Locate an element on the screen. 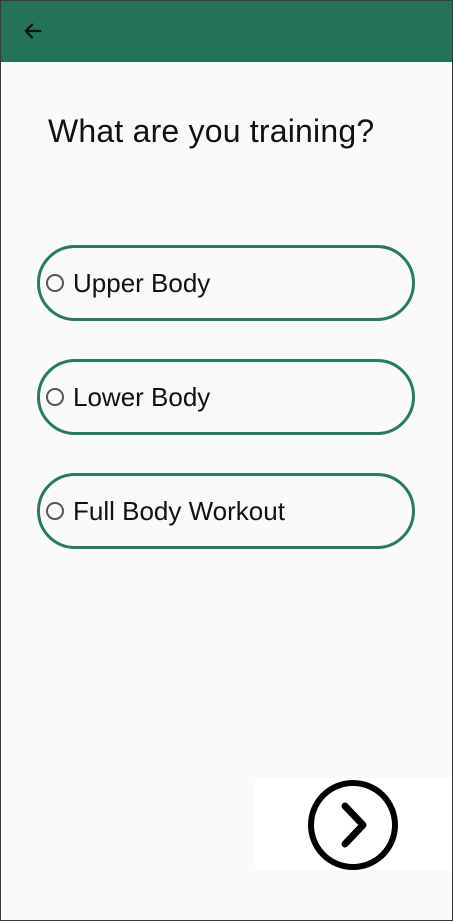 This screenshot has width=453, height=921. page-question: What are you training? is located at coordinates (211, 131).